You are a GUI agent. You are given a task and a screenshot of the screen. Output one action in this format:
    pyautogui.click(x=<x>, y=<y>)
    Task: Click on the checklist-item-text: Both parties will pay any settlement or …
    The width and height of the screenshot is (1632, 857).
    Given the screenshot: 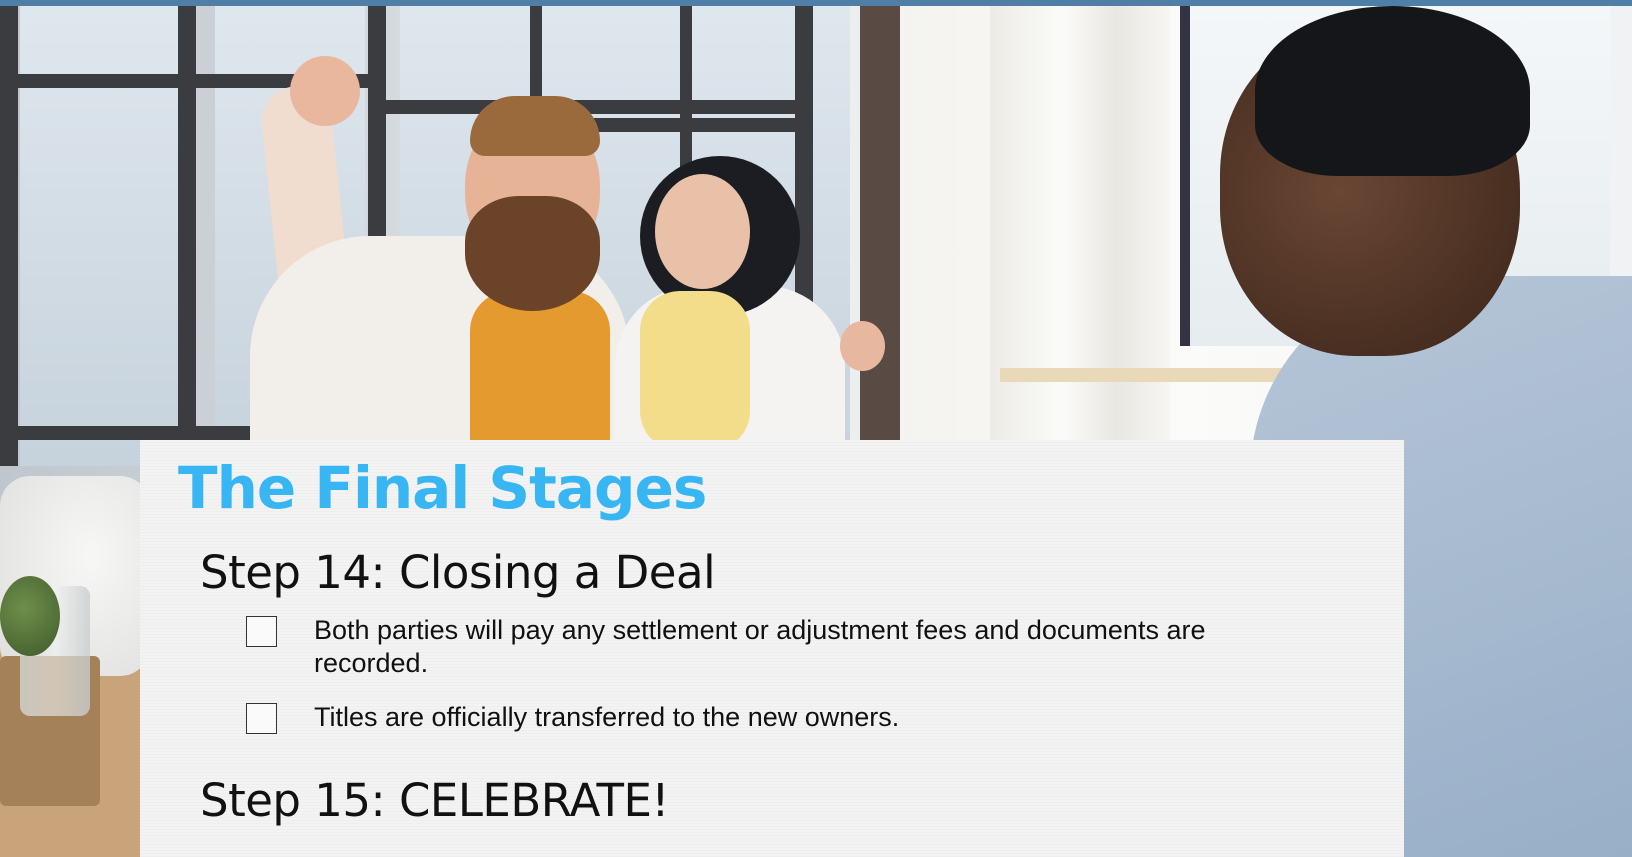 What is the action you would take?
    pyautogui.click(x=760, y=646)
    